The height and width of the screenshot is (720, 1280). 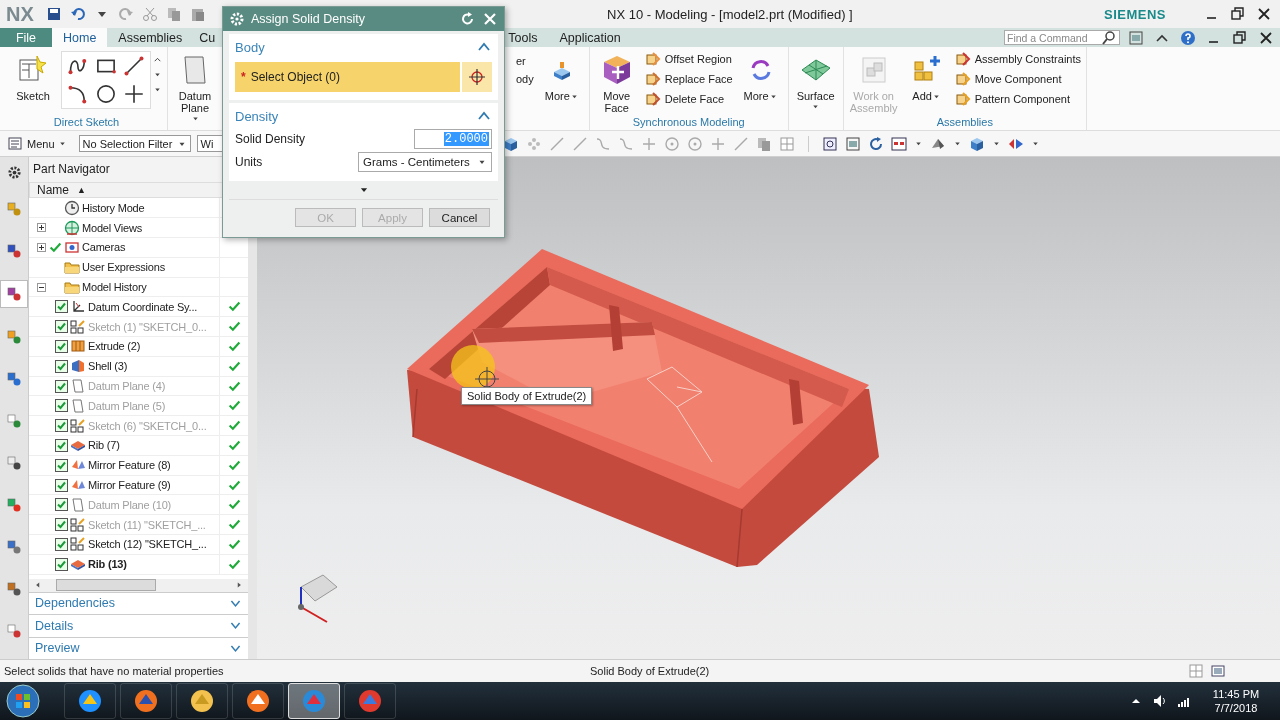 I want to click on field-label: Solid Density, so click(x=270, y=138).